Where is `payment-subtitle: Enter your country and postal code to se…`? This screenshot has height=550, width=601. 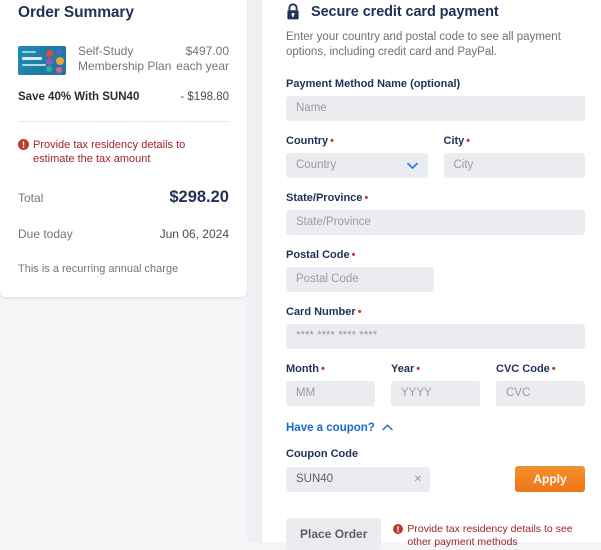 payment-subtitle: Enter your country and postal code to se… is located at coordinates (423, 44).